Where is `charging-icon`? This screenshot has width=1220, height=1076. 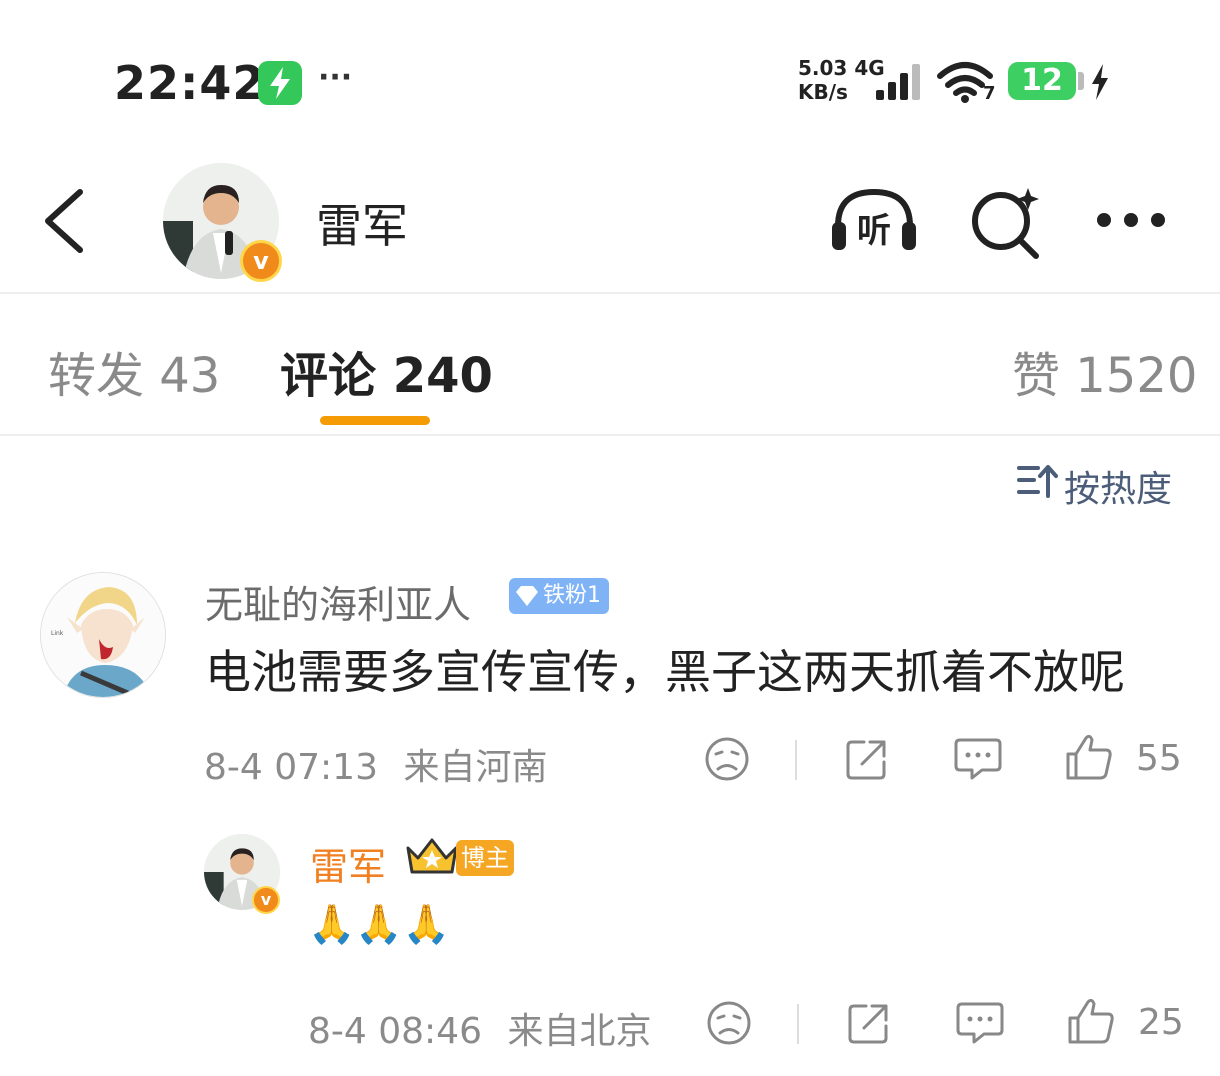
charging-icon is located at coordinates (280, 83).